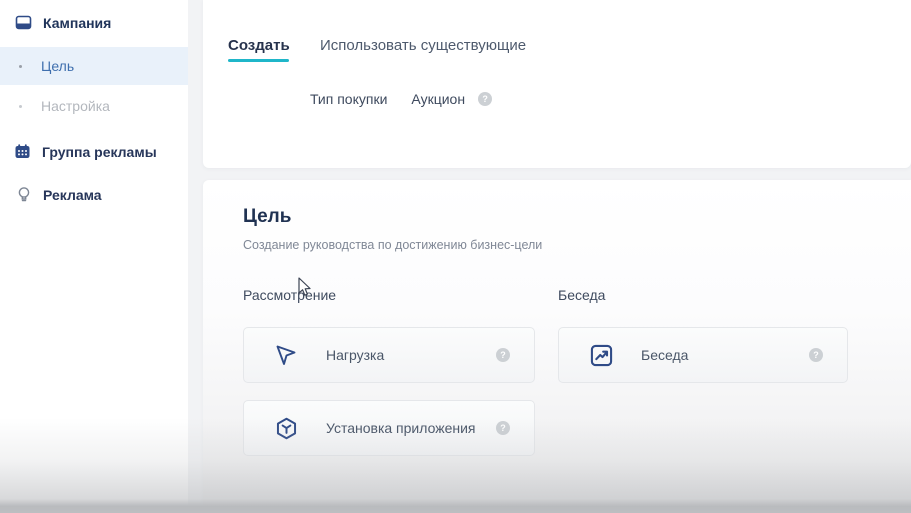 The height and width of the screenshot is (513, 911). Describe the element at coordinates (423, 45) in the screenshot. I see `tab-use-existing: Использовать существующие` at that location.